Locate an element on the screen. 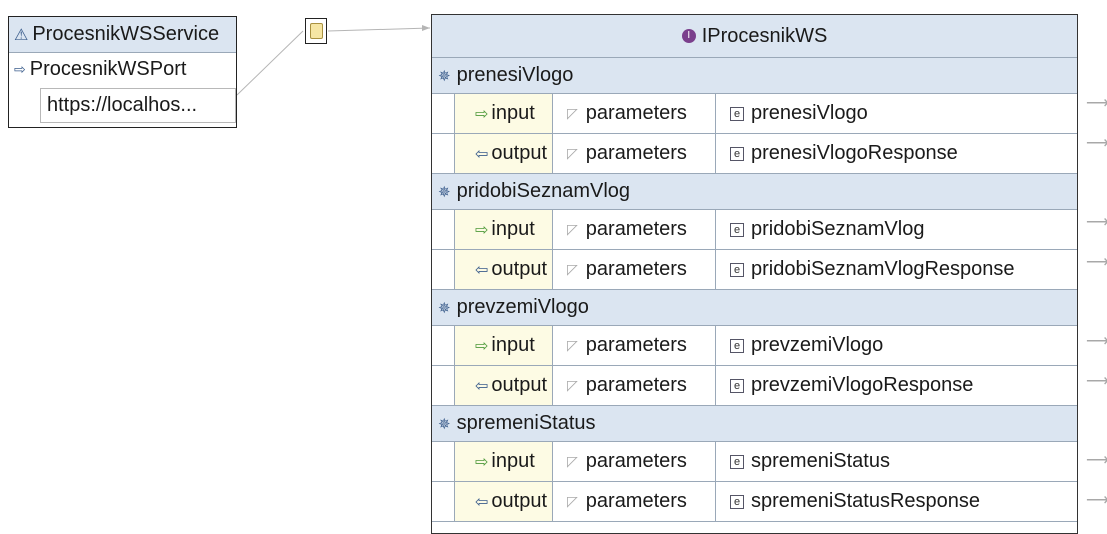  input-row: ⇨ input ◸ parameters e prevzemiVlogo is located at coordinates (754, 346).